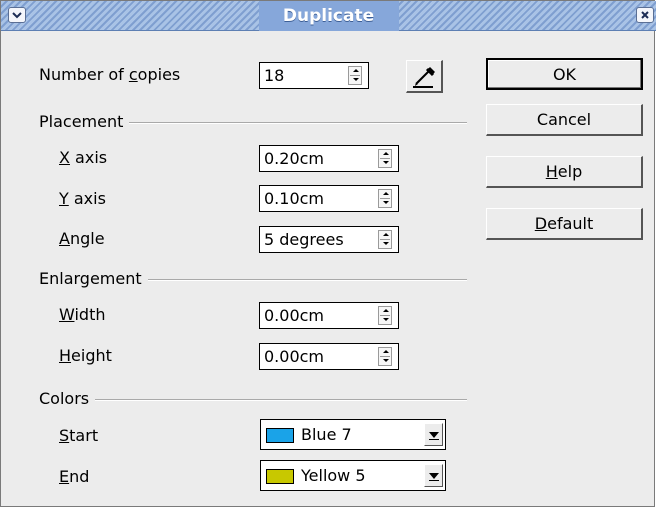 The height and width of the screenshot is (509, 657). Describe the element at coordinates (355, 75) in the screenshot. I see `copies-spin-arrows` at that location.